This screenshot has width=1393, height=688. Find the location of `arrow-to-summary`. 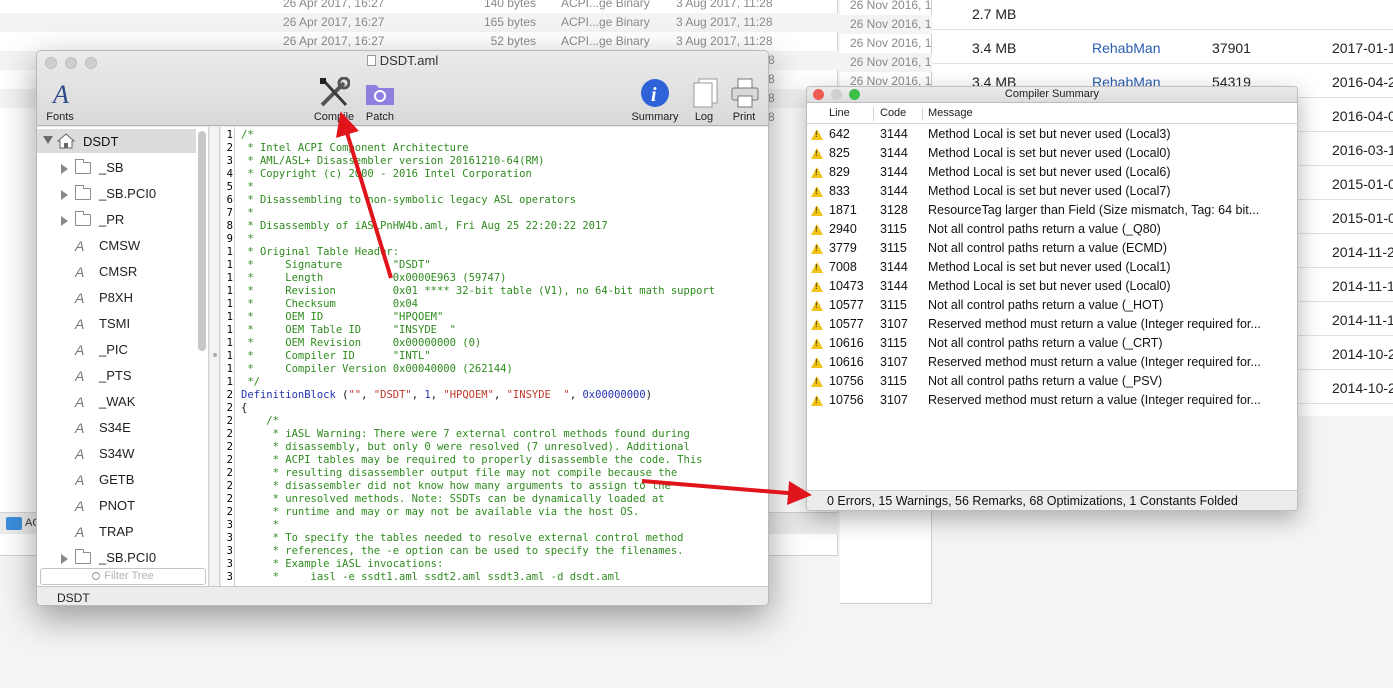

arrow-to-summary is located at coordinates (726, 492).